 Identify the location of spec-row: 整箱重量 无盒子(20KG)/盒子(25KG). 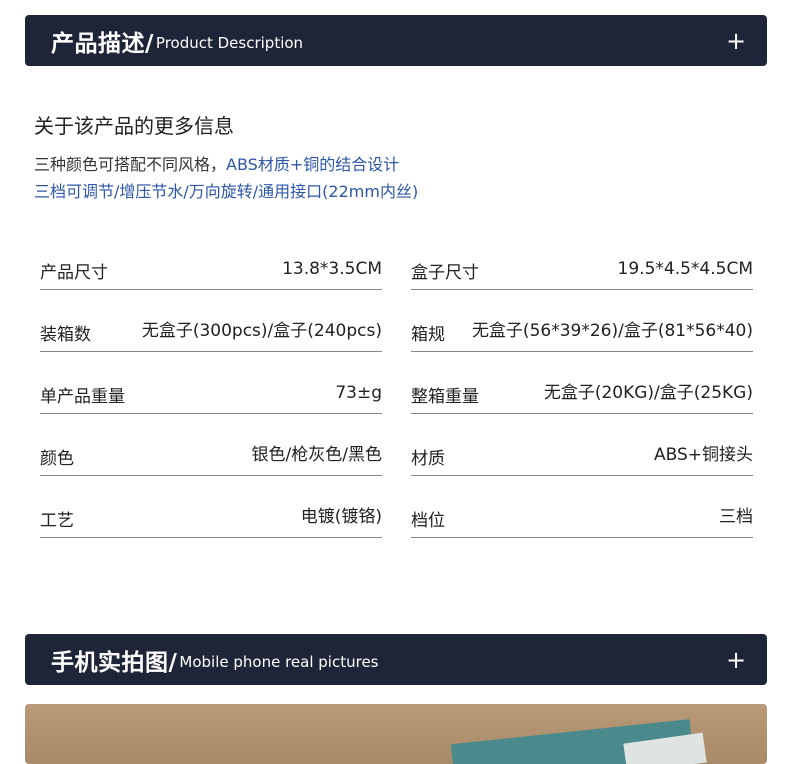
(582, 390).